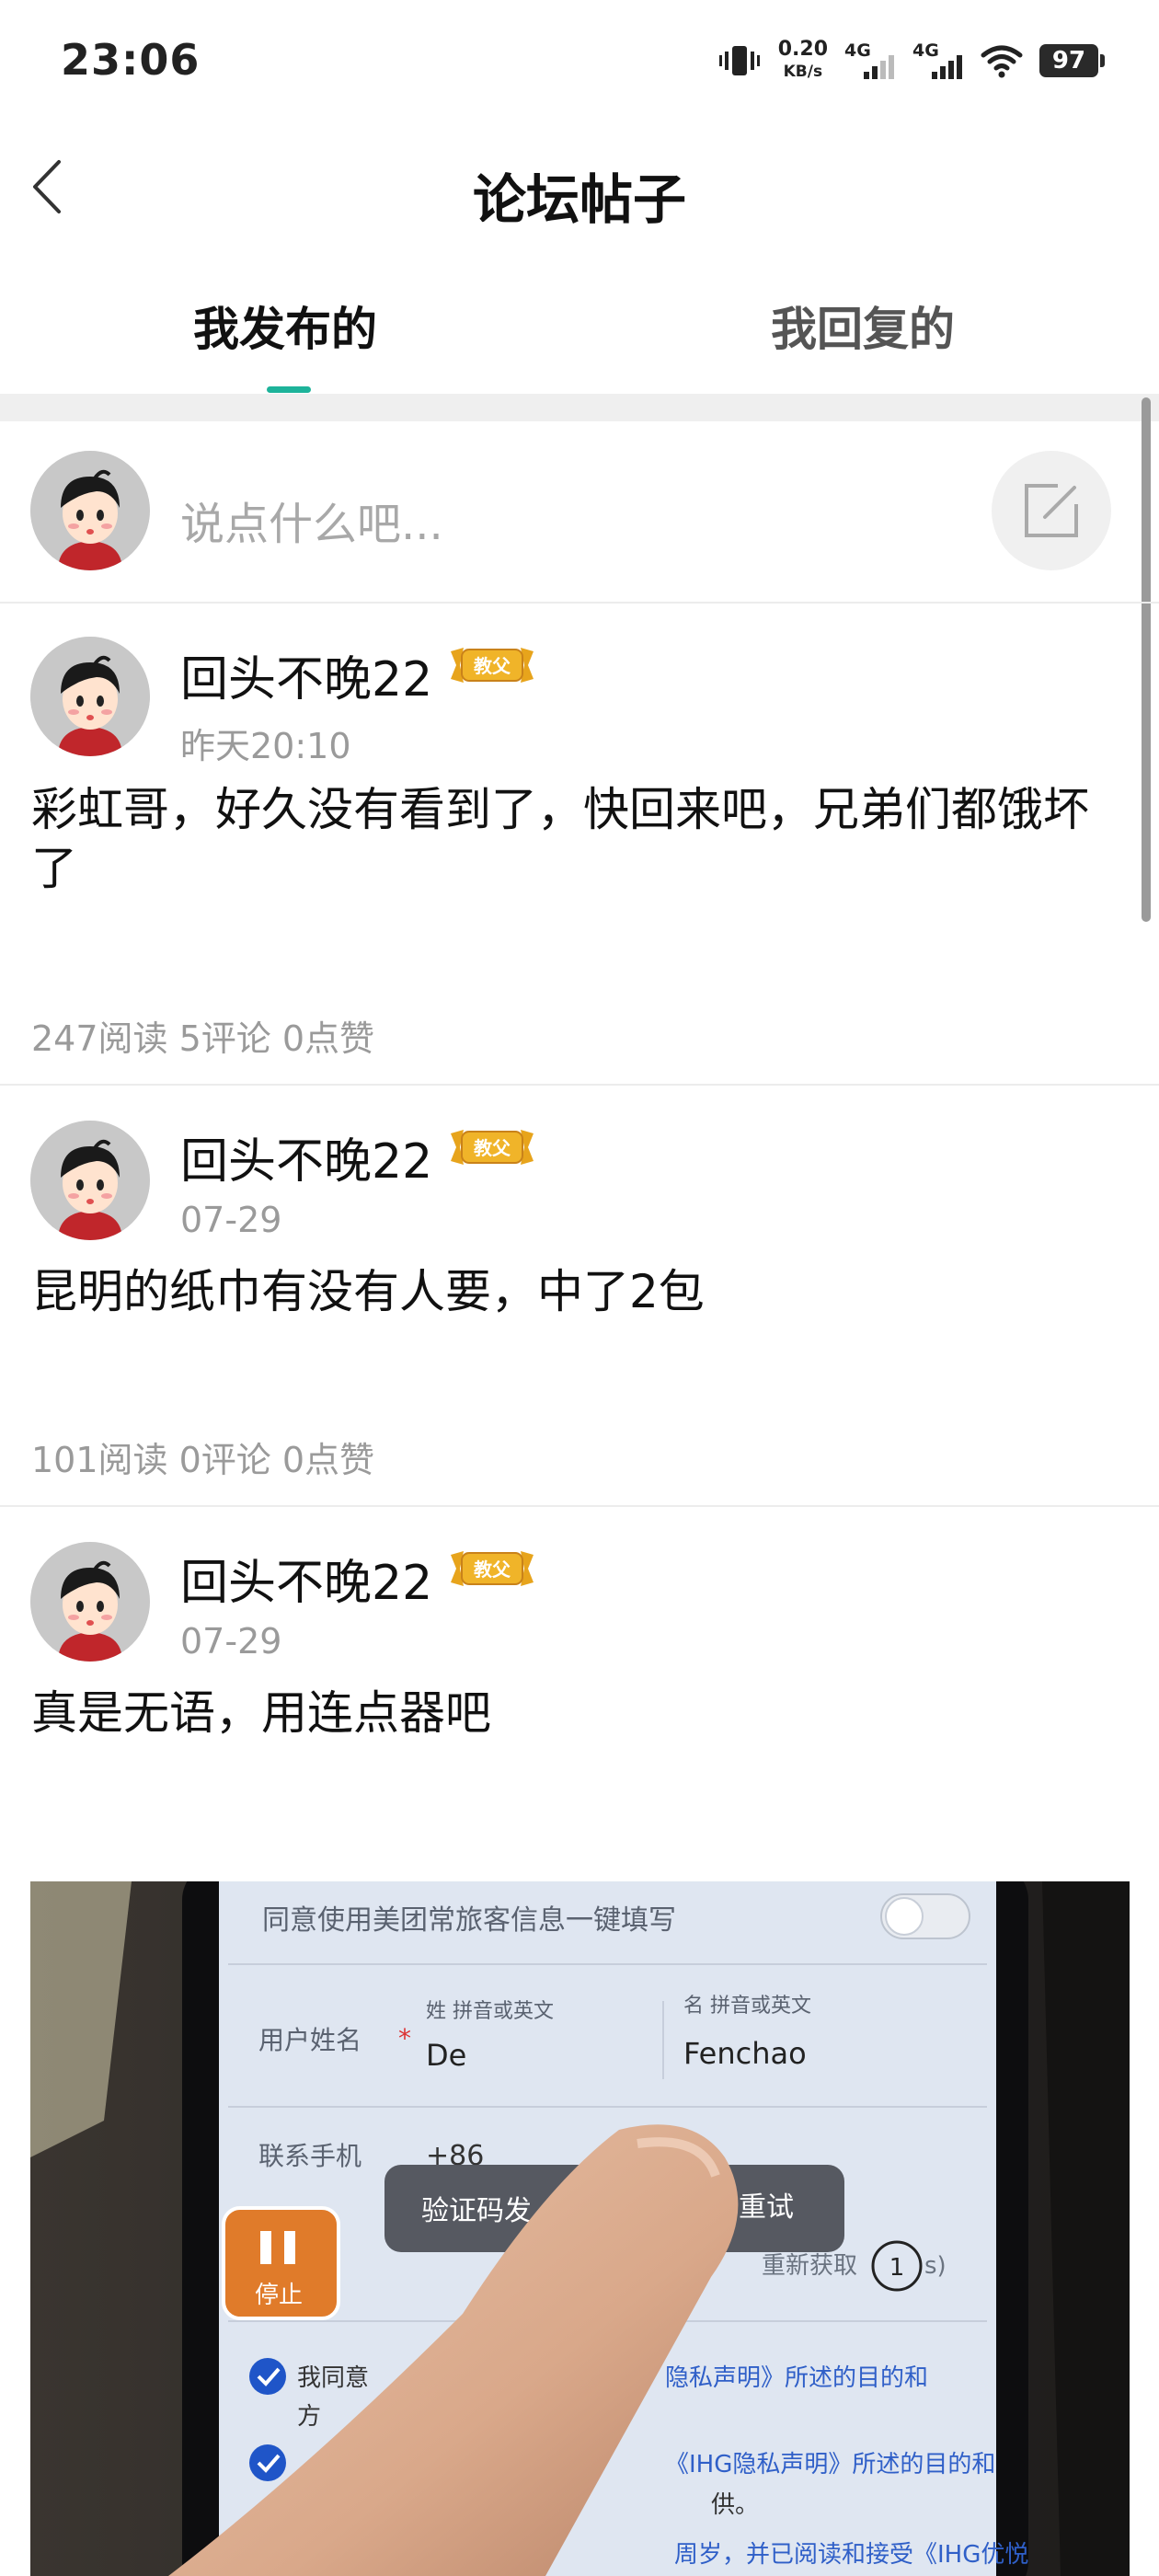 The height and width of the screenshot is (2576, 1159). What do you see at coordinates (333, 2378) in the screenshot?
I see `svg-text: 我同意` at bounding box center [333, 2378].